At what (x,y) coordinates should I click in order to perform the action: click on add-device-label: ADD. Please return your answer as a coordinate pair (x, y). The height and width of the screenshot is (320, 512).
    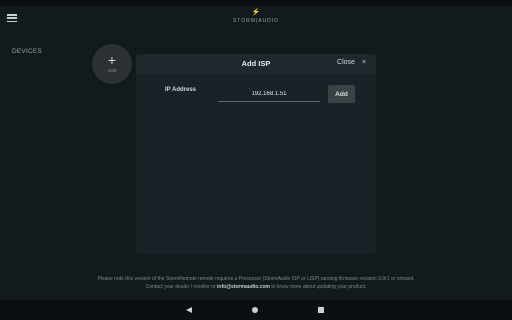
    Looking at the image, I should click on (112, 70).